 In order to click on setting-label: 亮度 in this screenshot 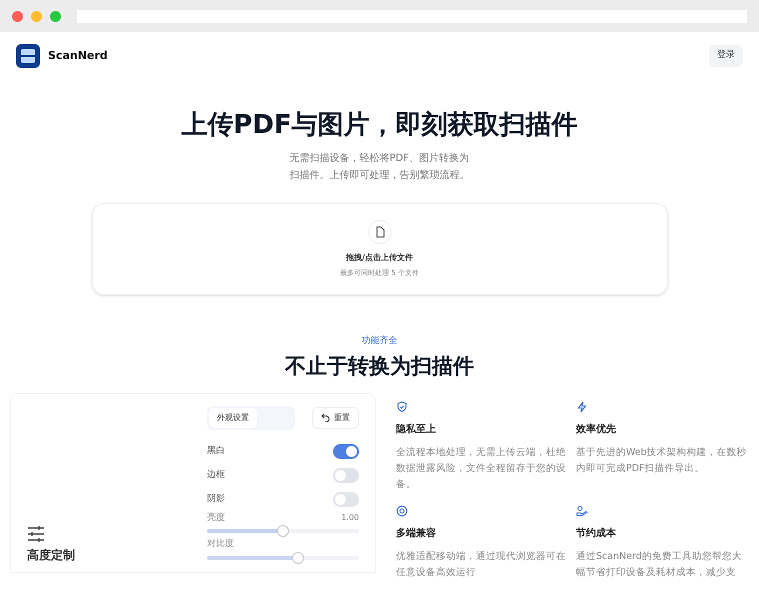, I will do `click(216, 518)`.